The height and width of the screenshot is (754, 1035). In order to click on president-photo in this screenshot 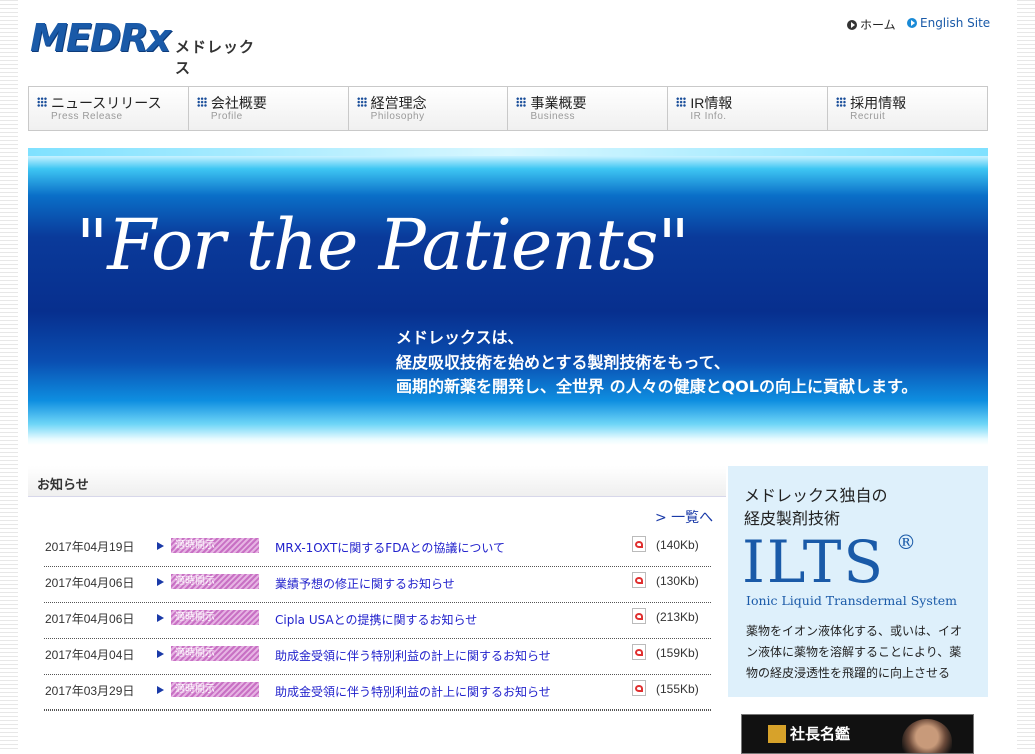, I will do `click(927, 736)`.